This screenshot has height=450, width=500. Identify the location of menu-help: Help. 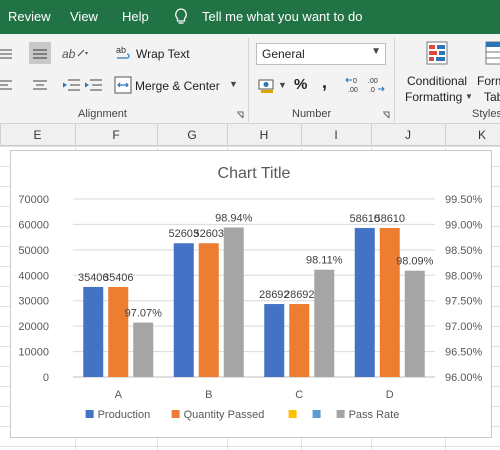
(135, 16).